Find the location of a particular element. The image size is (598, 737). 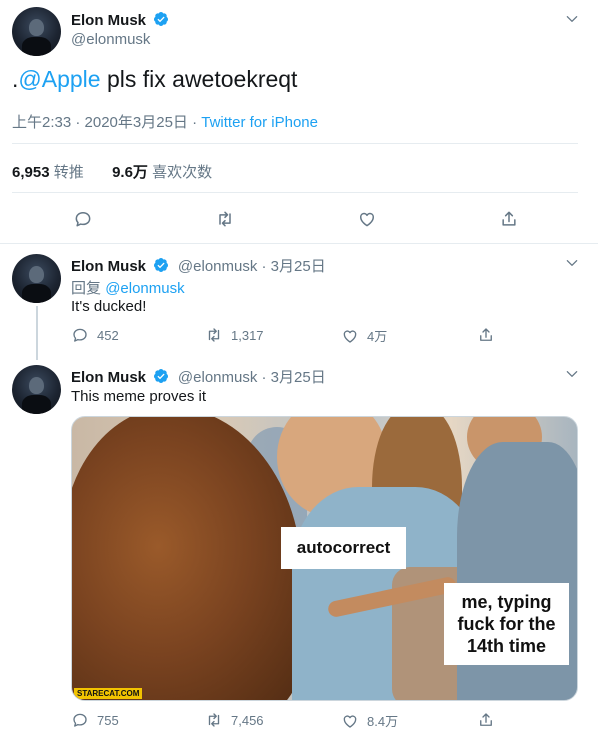

reply-action: 755 is located at coordinates (95, 720).